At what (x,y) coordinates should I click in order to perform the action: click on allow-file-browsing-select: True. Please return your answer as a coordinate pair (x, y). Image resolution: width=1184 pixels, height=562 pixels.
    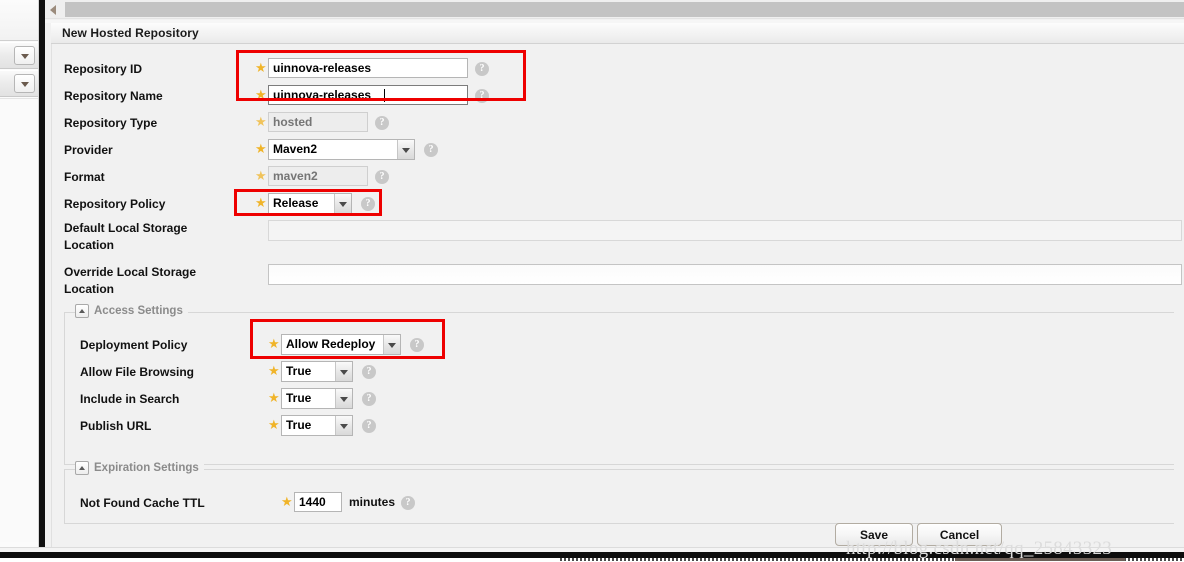
    Looking at the image, I should click on (317, 371).